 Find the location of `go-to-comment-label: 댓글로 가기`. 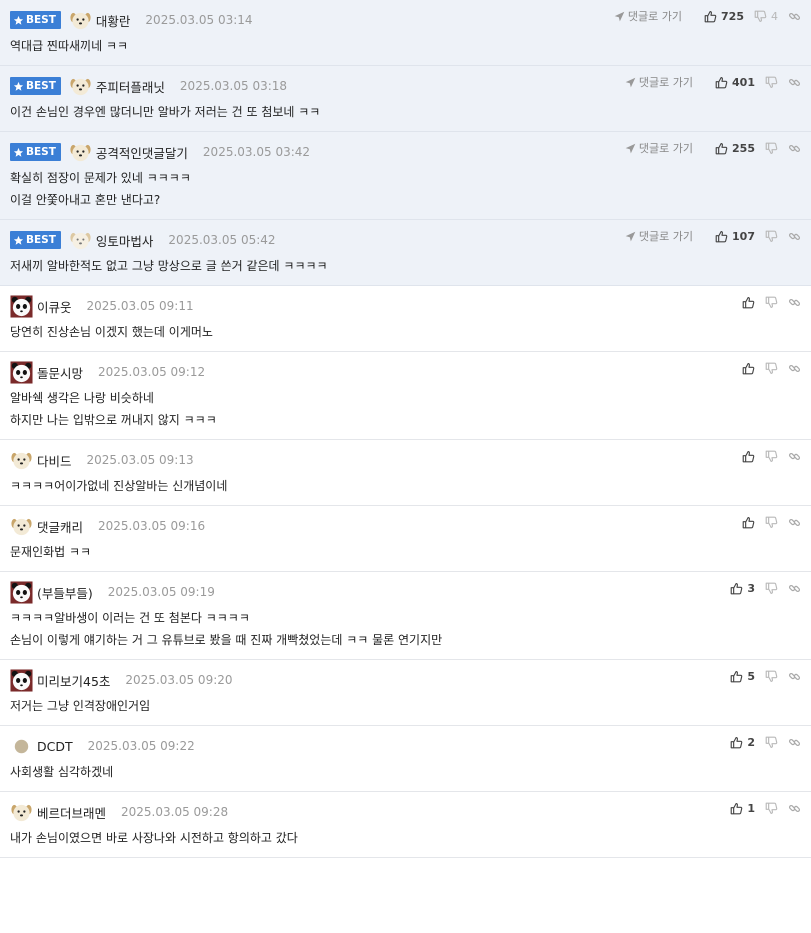

go-to-comment-label: 댓글로 가기 is located at coordinates (666, 236).